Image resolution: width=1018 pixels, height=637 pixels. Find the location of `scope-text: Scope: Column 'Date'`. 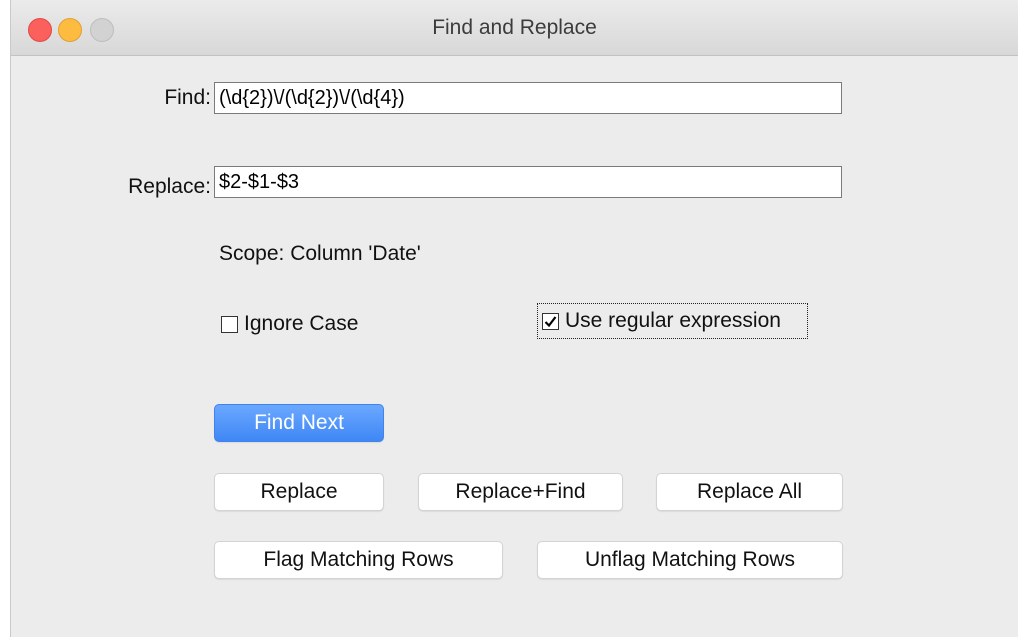

scope-text: Scope: Column 'Date' is located at coordinates (320, 253).